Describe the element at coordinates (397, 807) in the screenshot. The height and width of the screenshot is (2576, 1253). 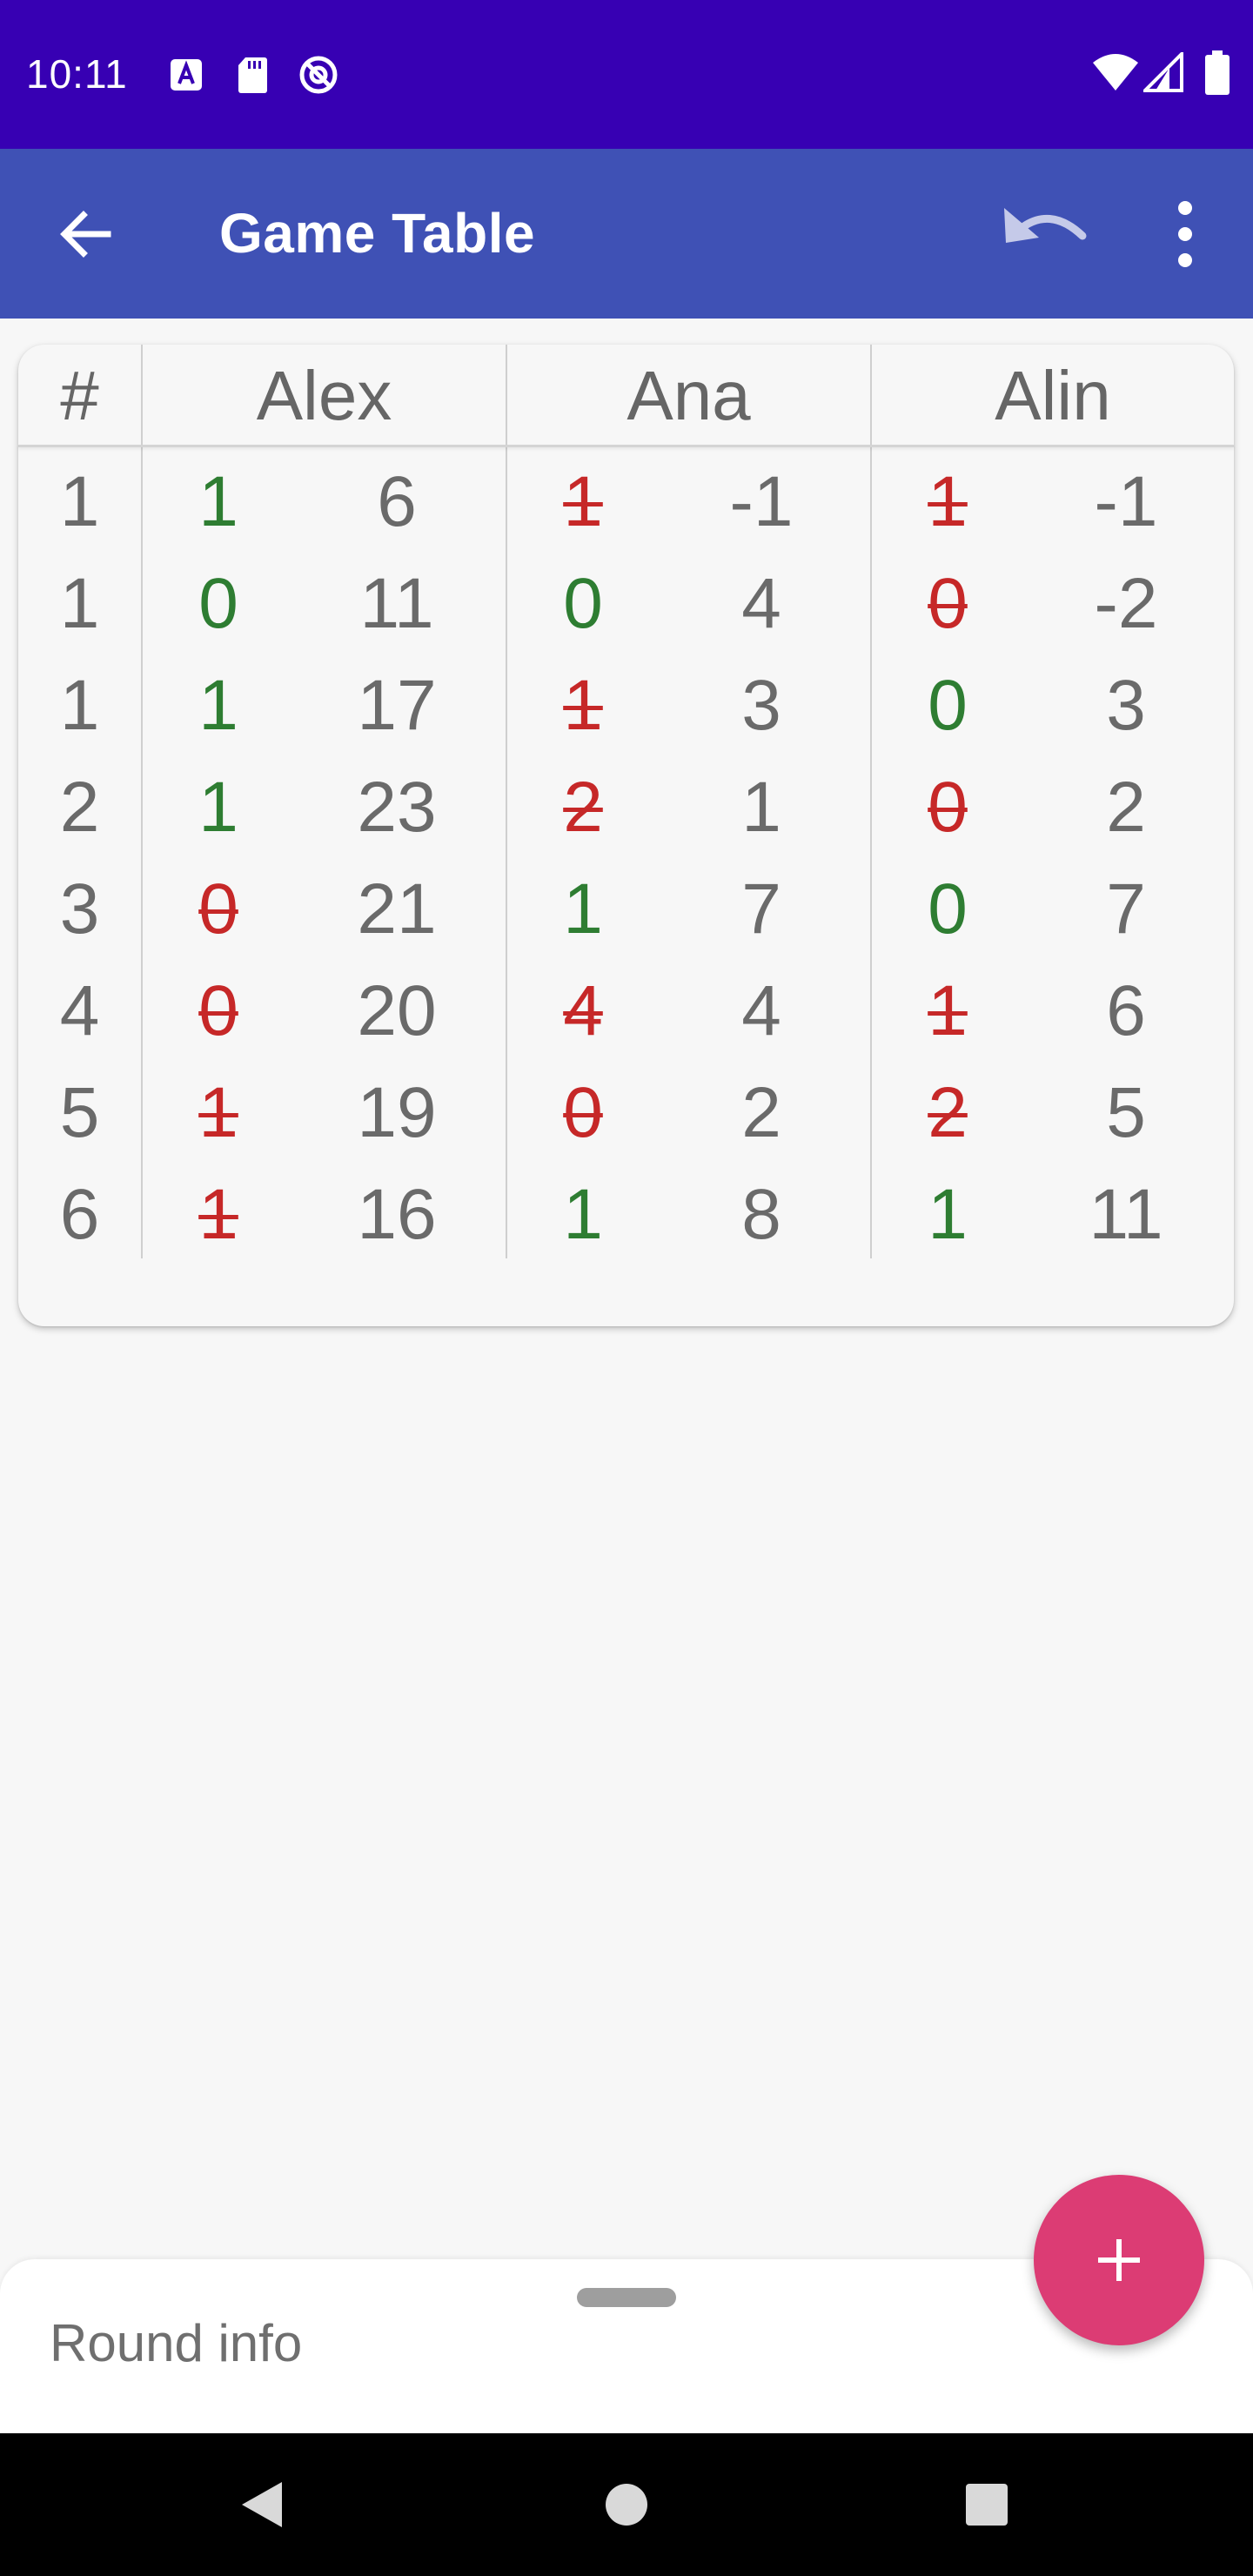
I see `score-value: 23` at that location.